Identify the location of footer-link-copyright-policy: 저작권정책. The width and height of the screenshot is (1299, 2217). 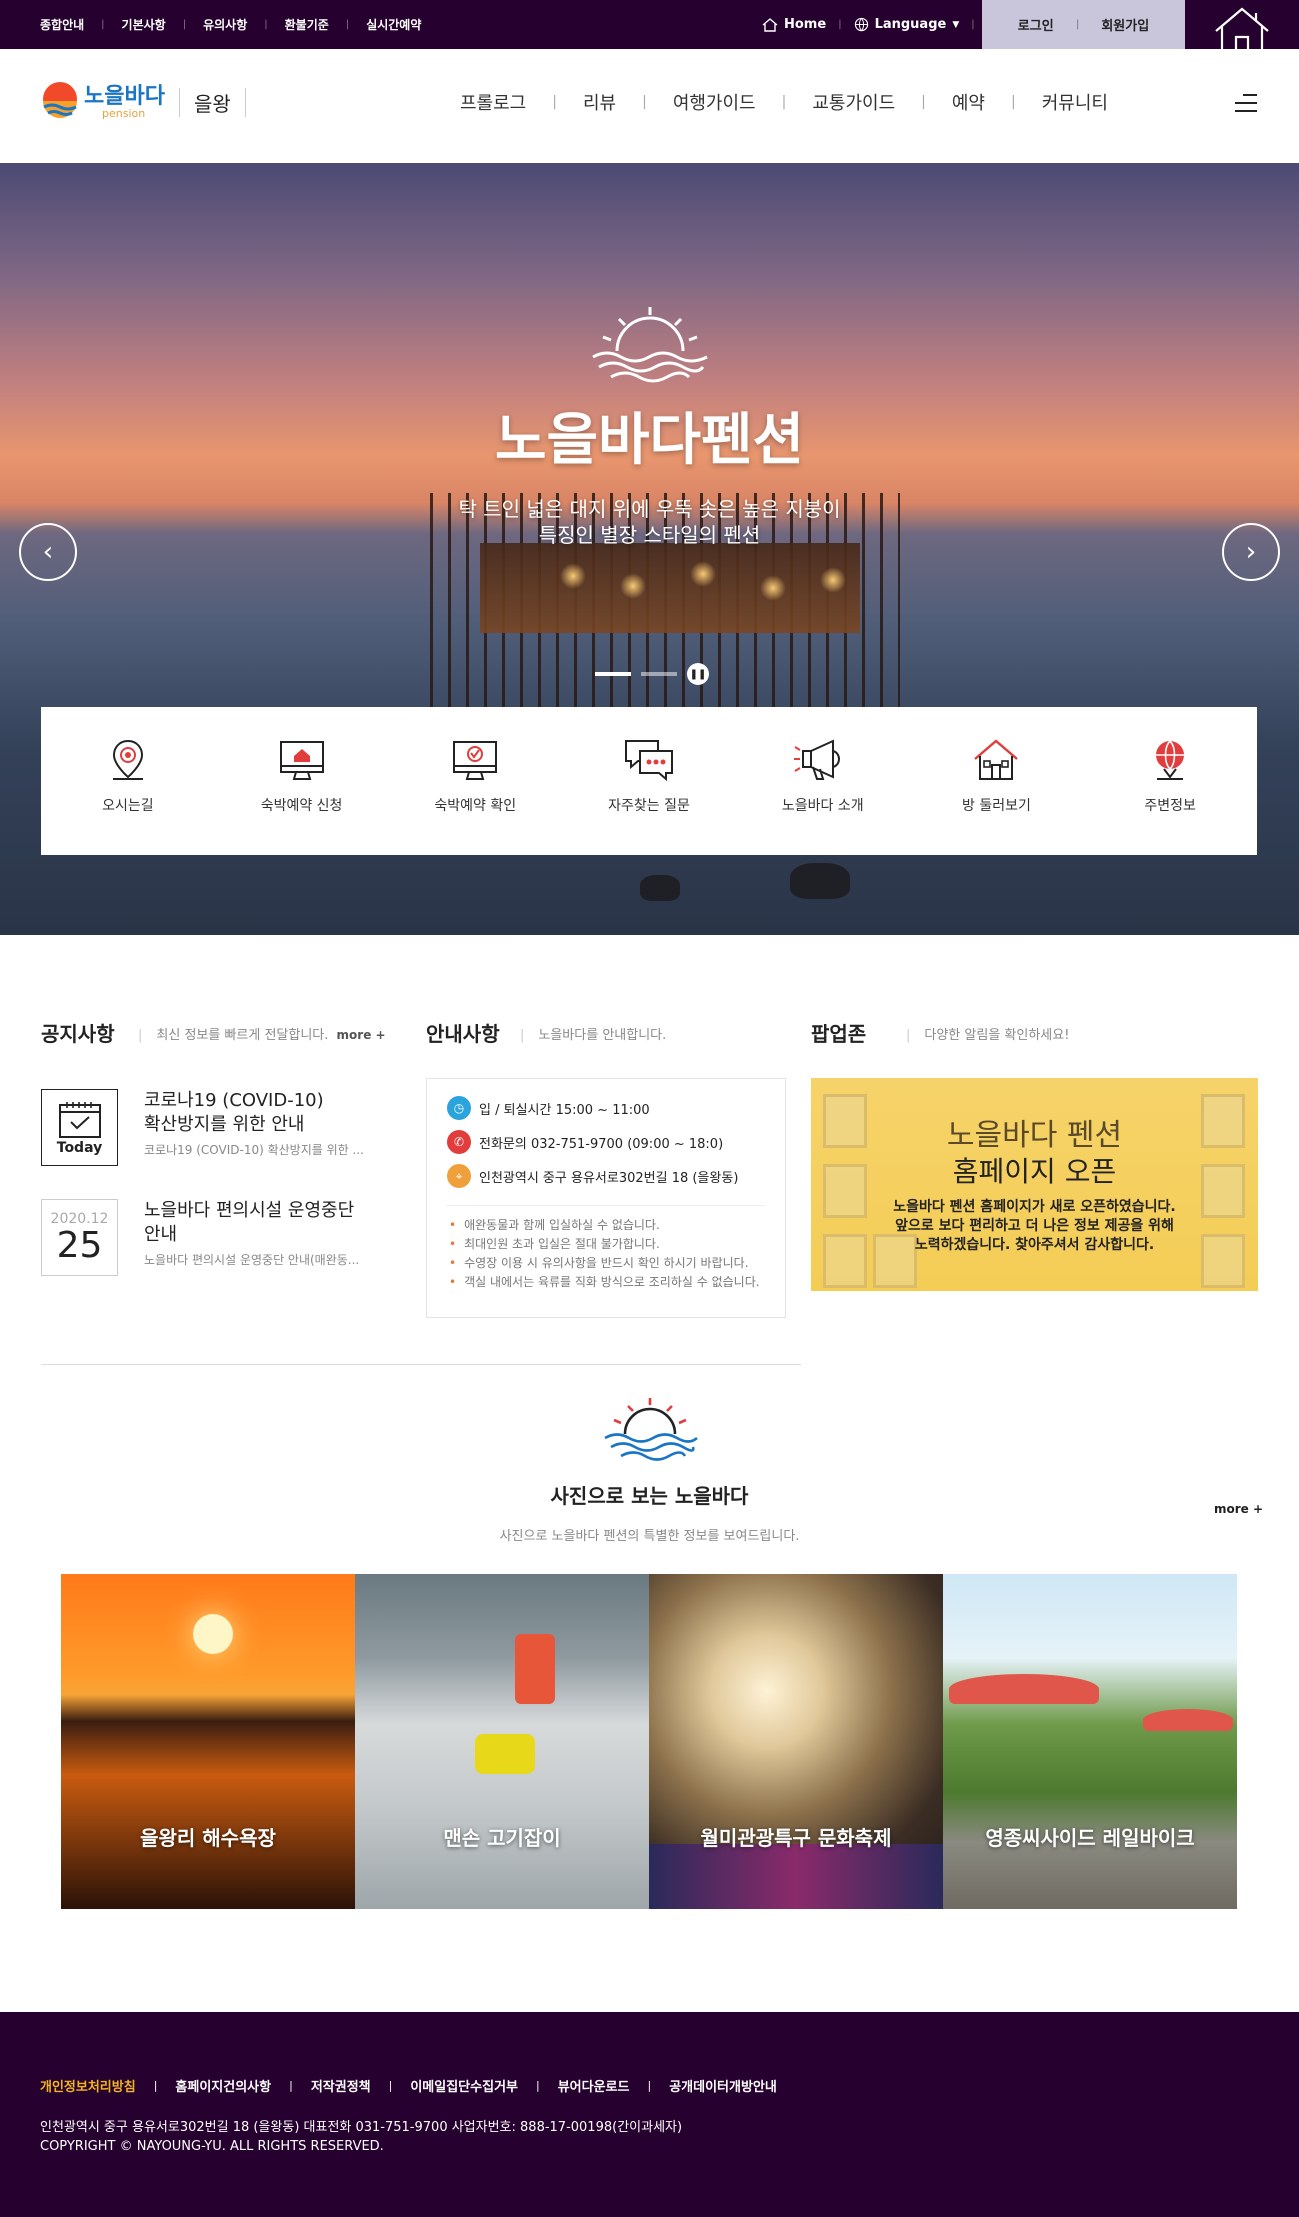
(341, 2085).